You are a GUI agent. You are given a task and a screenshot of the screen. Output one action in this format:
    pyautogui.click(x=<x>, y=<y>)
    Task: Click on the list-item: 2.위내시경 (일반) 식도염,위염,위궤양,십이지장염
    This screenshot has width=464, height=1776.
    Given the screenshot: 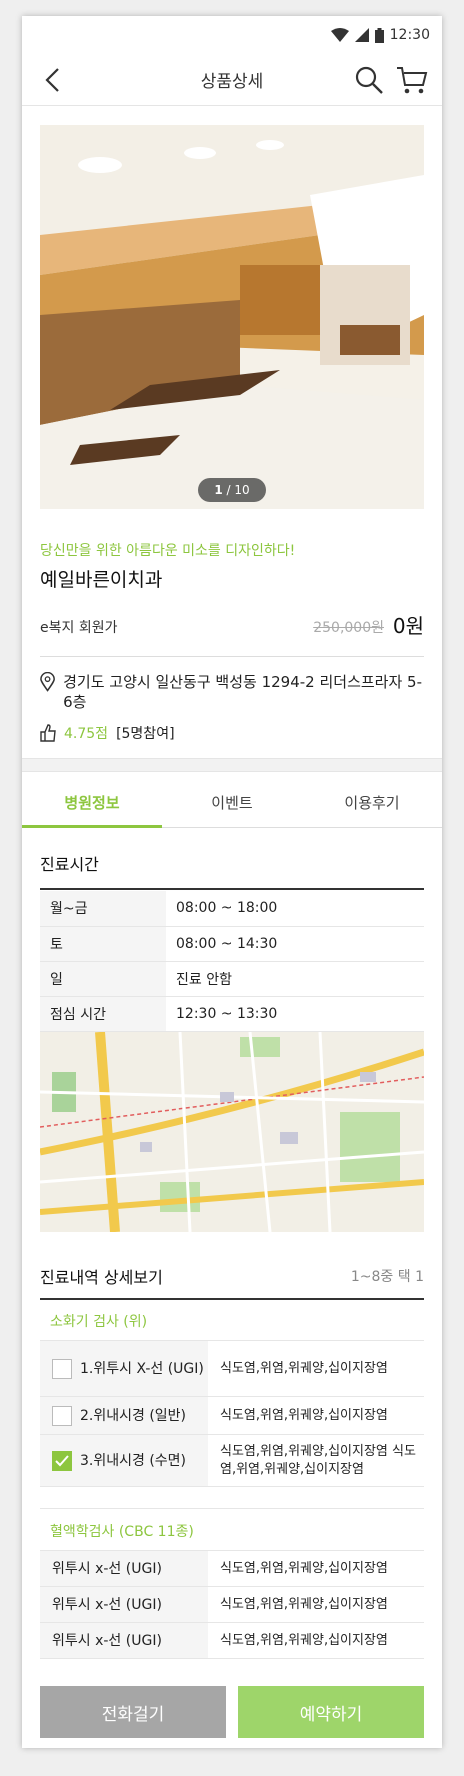 What is the action you would take?
    pyautogui.click(x=232, y=1416)
    